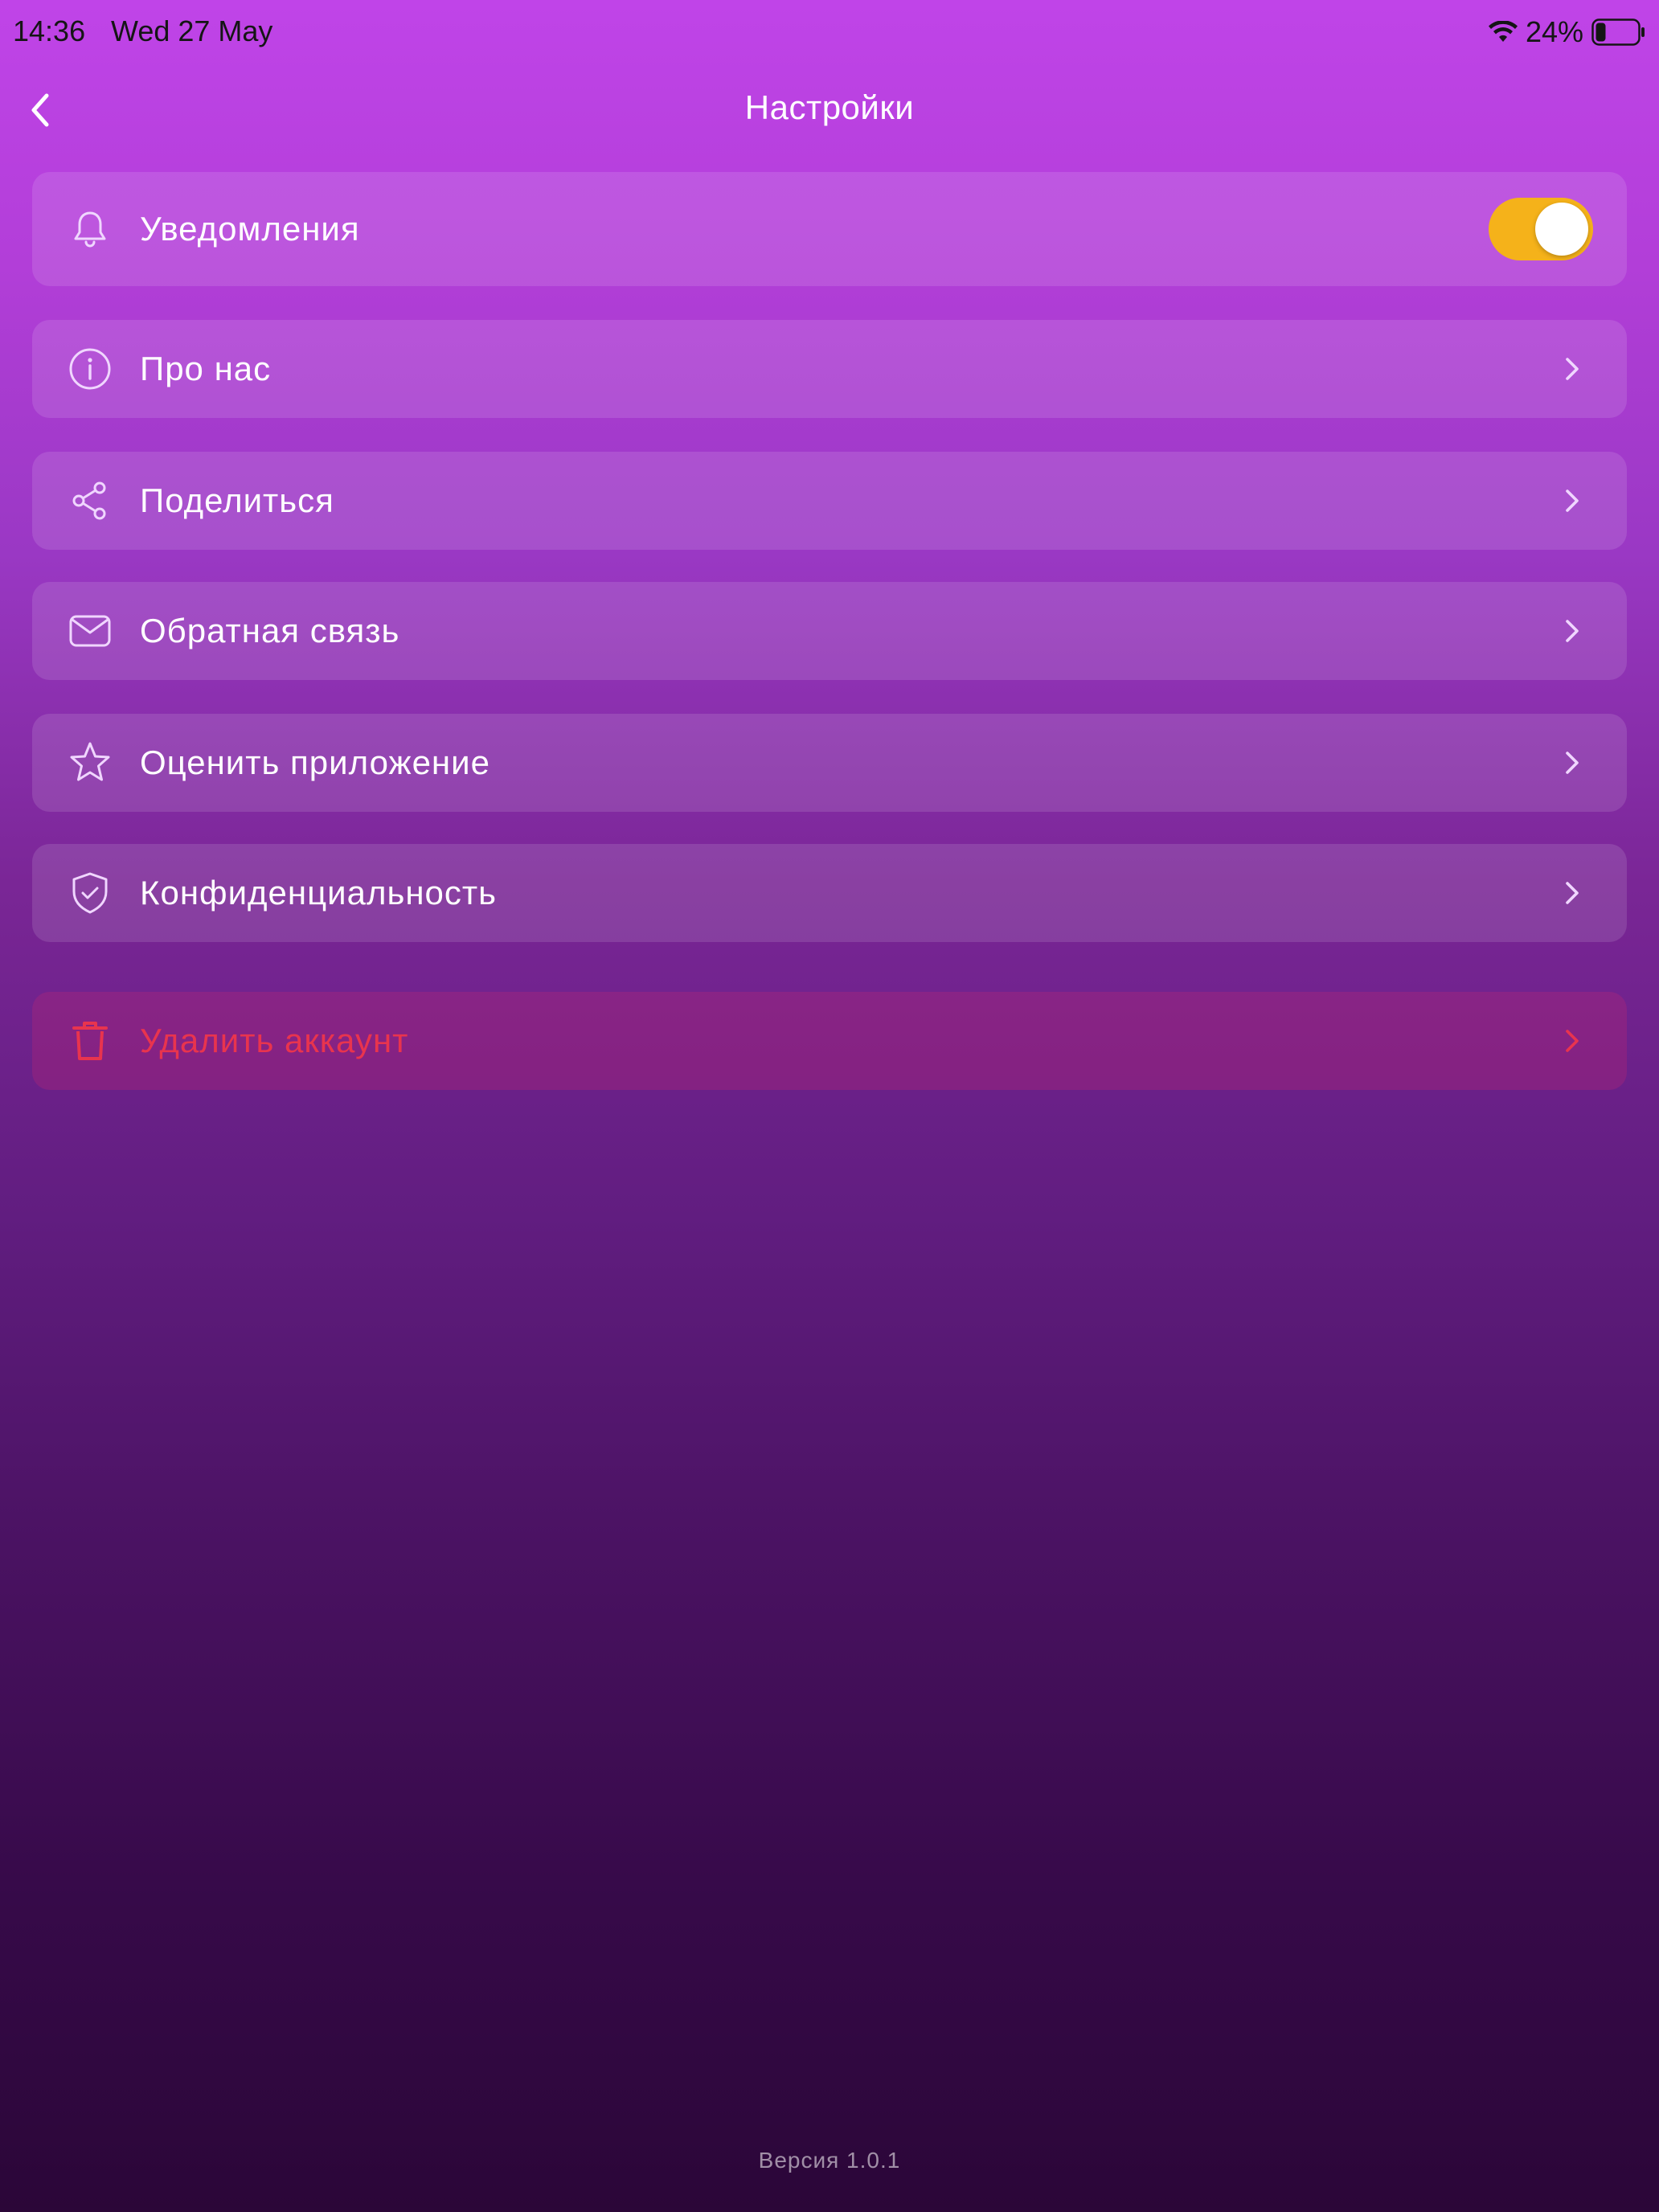 This screenshot has height=2212, width=1659. I want to click on feedback-row: Обратная связь, so click(829, 631).